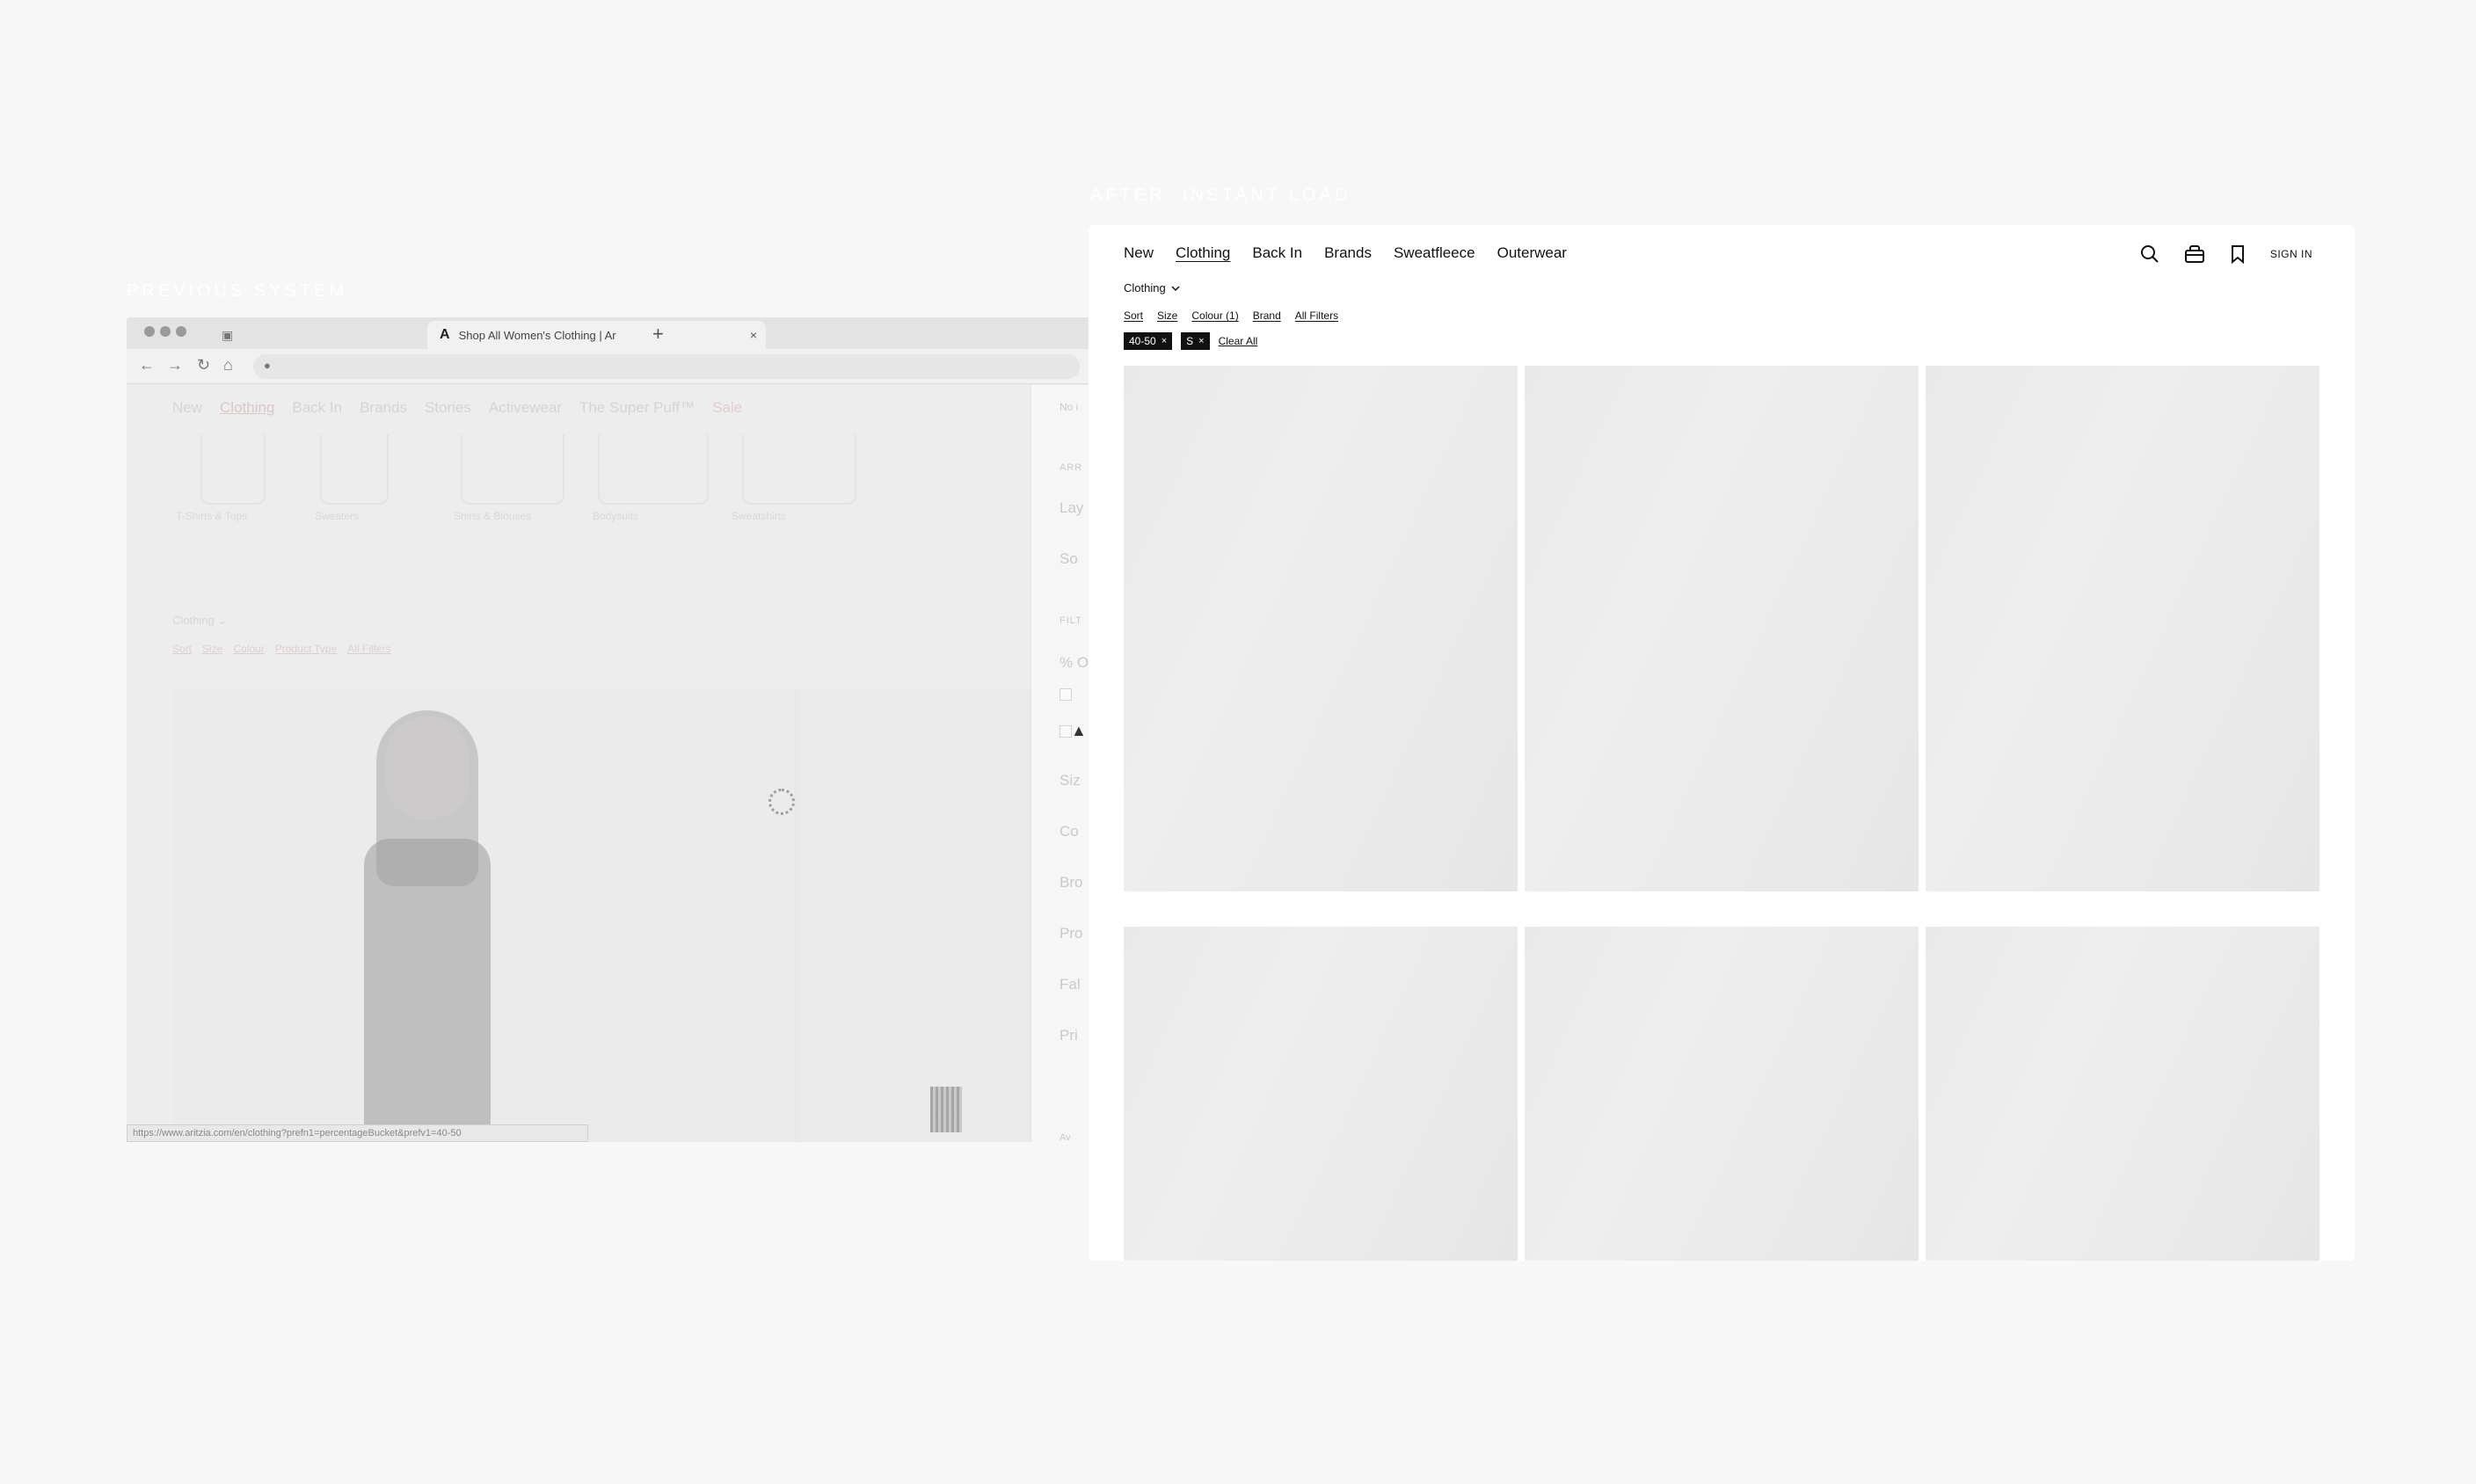  Describe the element at coordinates (165, 331) in the screenshot. I see `window-minimize-dot` at that location.